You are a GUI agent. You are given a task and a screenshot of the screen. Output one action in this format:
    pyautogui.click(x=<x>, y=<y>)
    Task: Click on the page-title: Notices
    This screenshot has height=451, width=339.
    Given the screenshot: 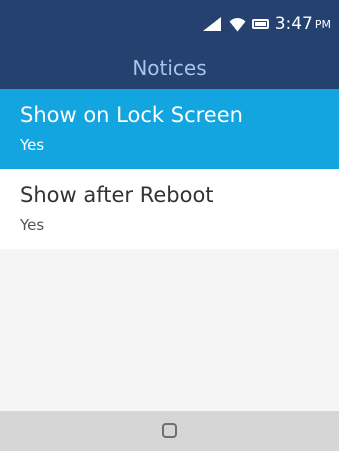 What is the action you would take?
    pyautogui.click(x=169, y=68)
    